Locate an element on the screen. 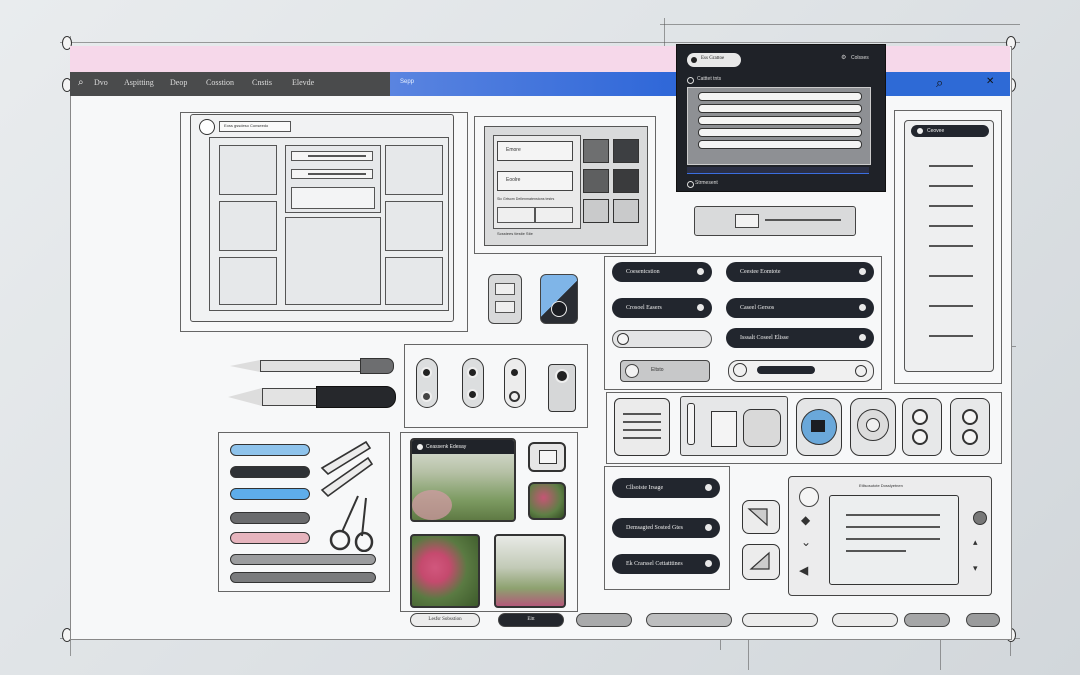  scissors-icon is located at coordinates (354, 522).